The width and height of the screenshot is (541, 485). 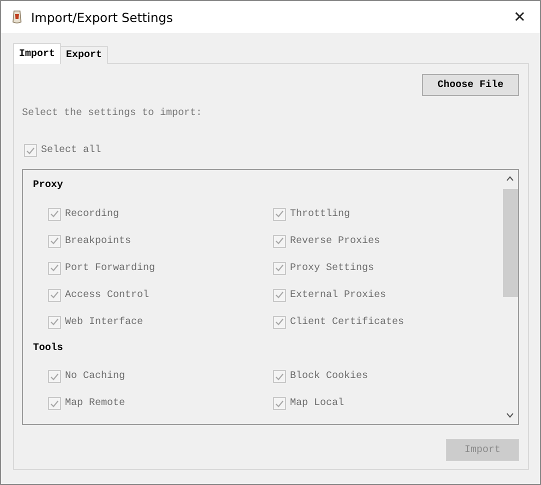 What do you see at coordinates (335, 241) in the screenshot?
I see `checkbox-label: Reverse Proxies` at bounding box center [335, 241].